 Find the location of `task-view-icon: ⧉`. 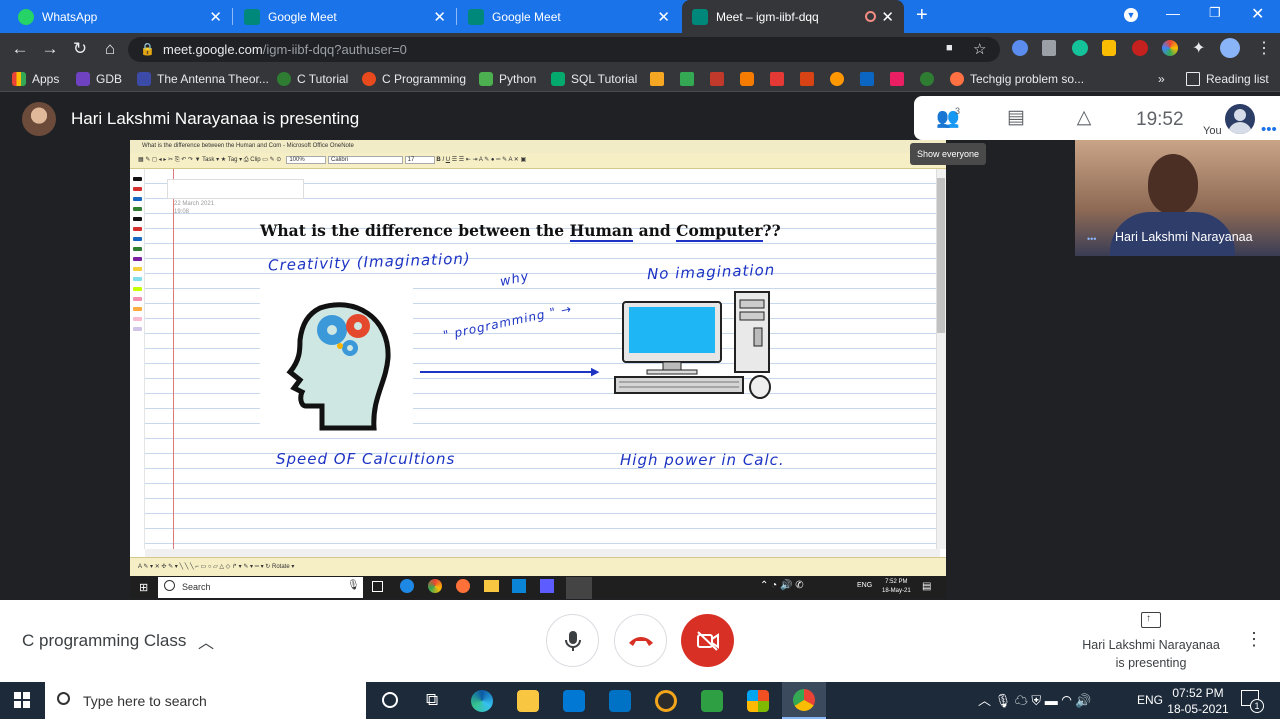

task-view-icon: ⧉ is located at coordinates (432, 700).